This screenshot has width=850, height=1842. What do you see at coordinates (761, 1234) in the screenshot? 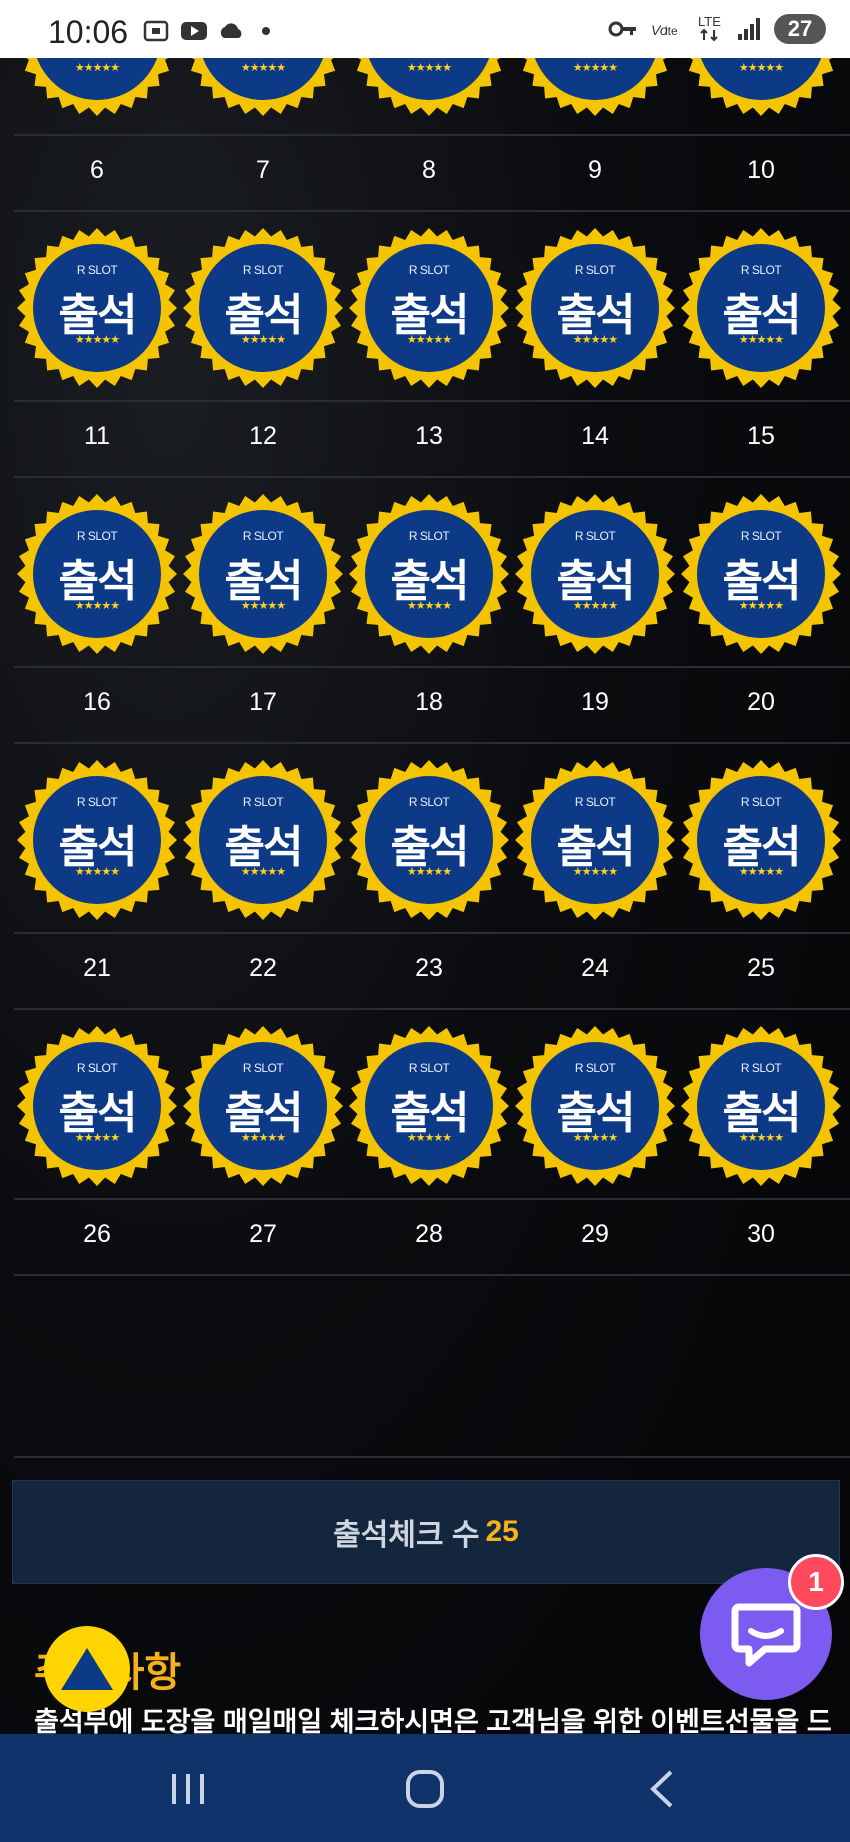
I see `day-number: 30` at bounding box center [761, 1234].